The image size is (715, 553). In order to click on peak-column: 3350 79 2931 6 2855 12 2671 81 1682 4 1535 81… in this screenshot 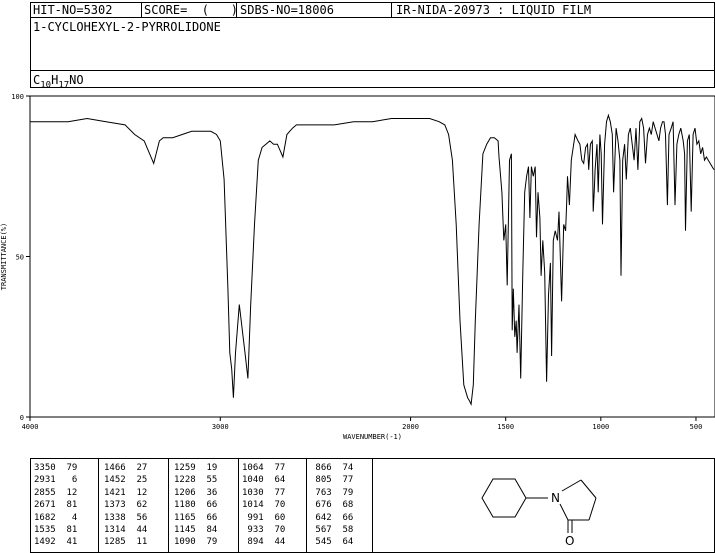, I will do `click(55, 505)`.